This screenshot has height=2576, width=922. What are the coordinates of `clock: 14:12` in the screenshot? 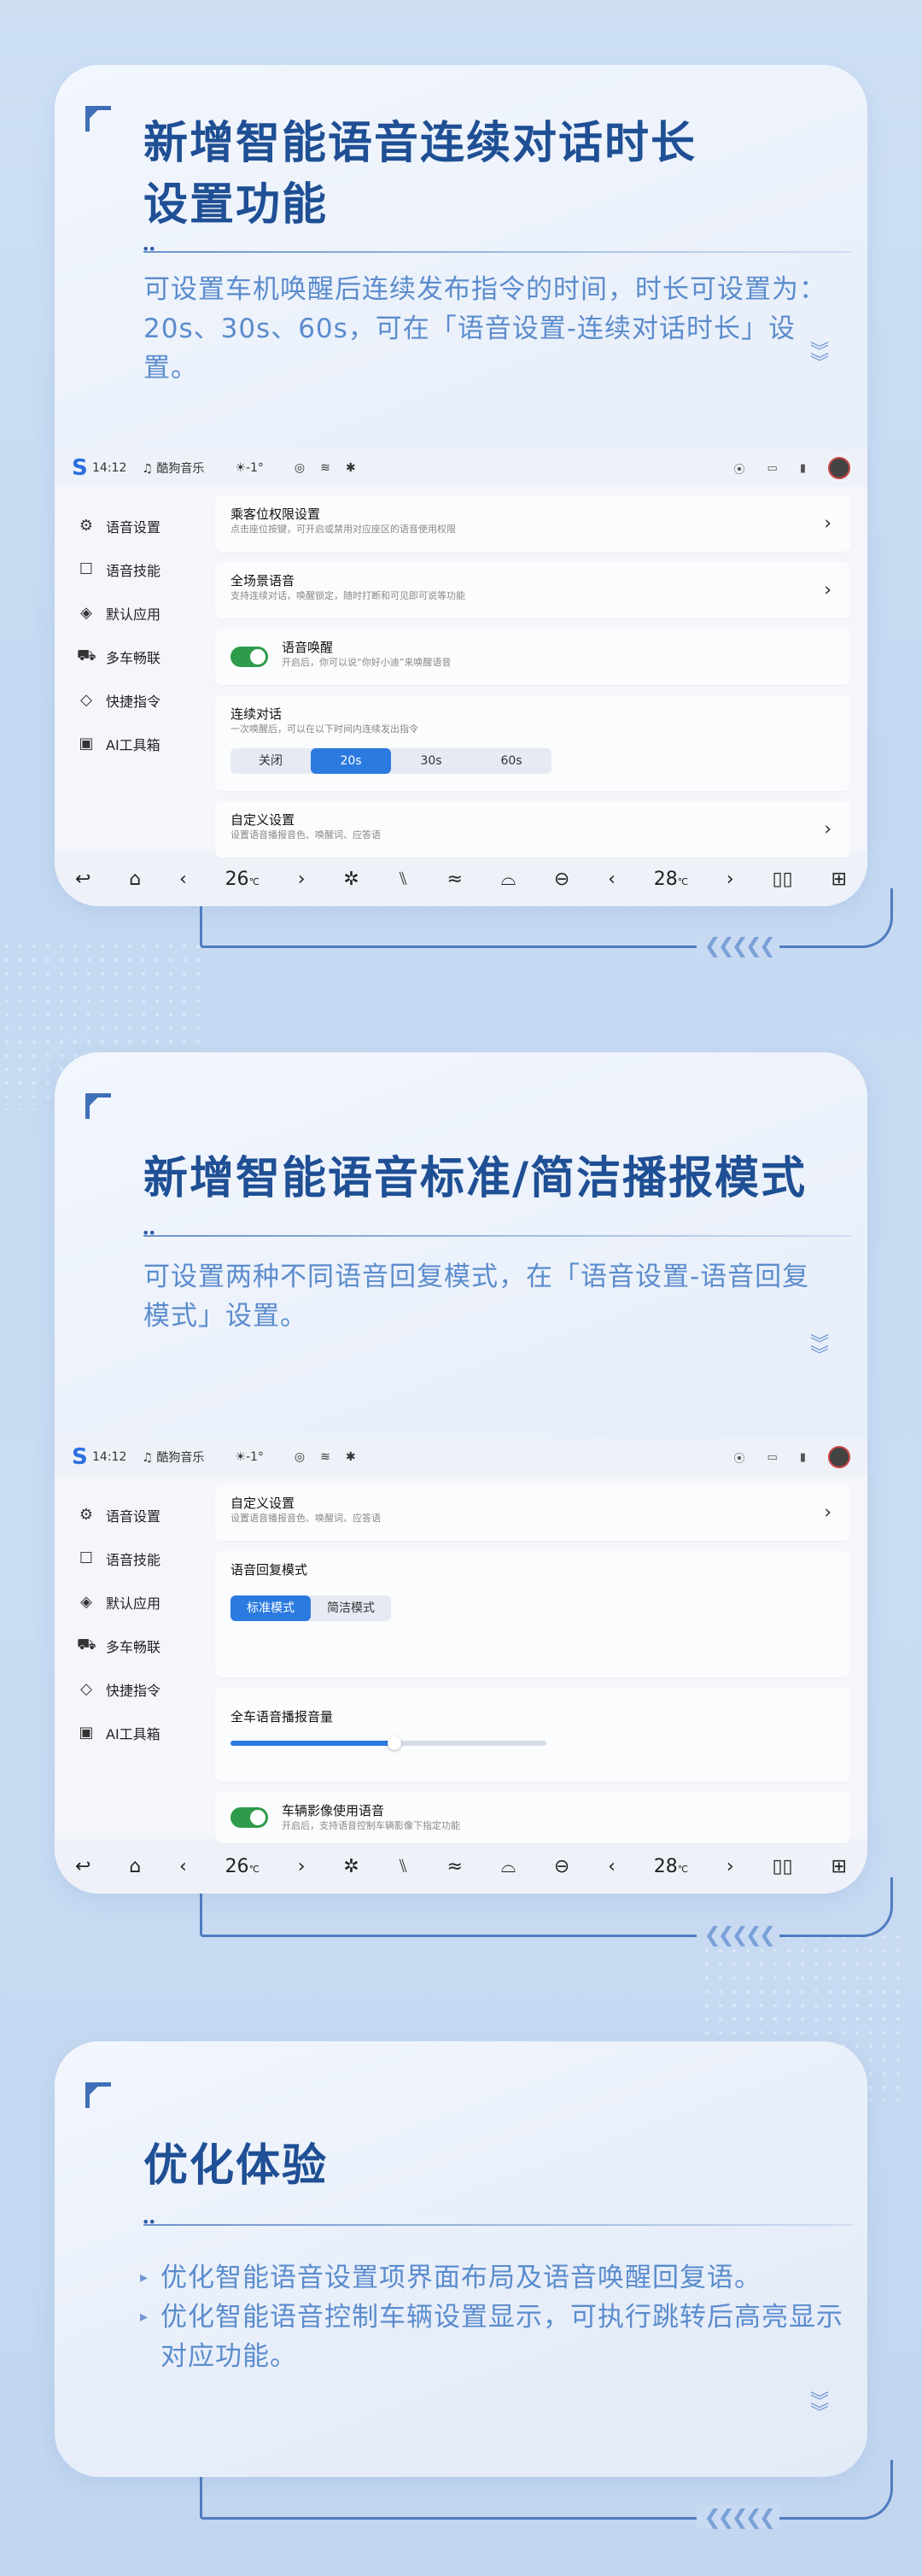 It's located at (109, 468).